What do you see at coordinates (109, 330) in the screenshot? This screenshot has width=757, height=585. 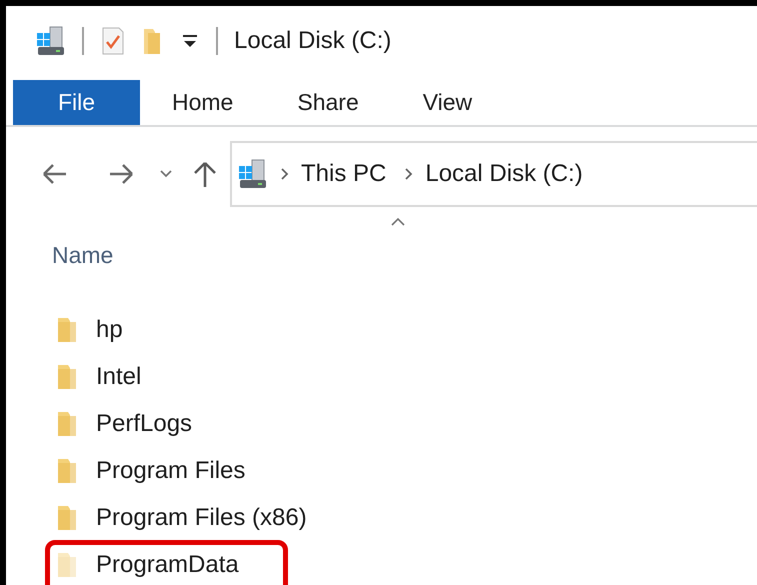 I see `file-name: hp` at bounding box center [109, 330].